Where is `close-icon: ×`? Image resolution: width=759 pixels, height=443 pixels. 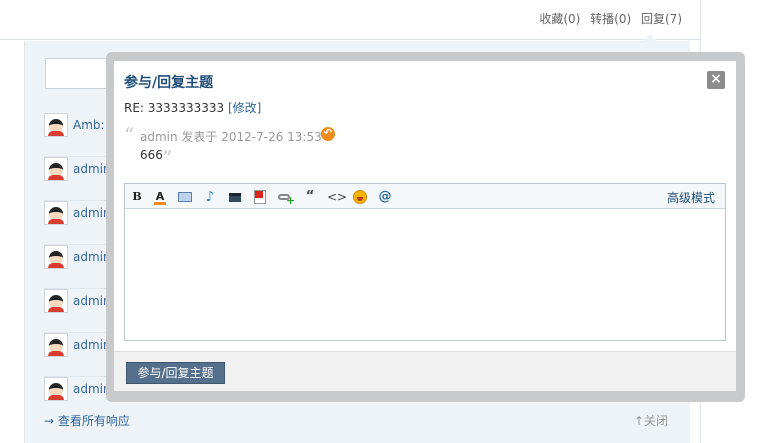
close-icon: × is located at coordinates (716, 80).